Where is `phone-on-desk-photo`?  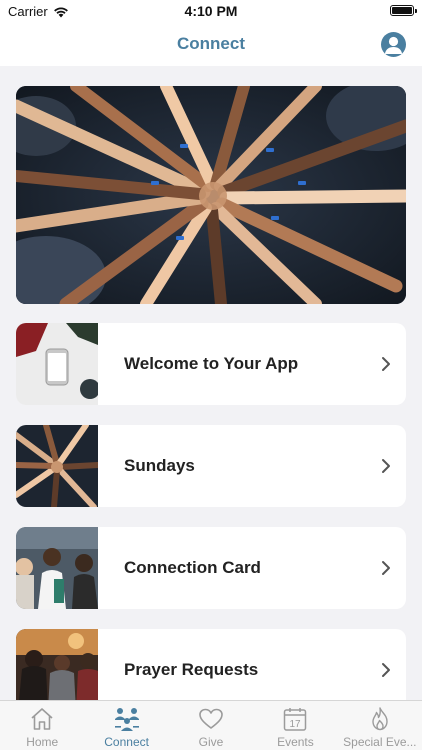
phone-on-desk-photo is located at coordinates (57, 364).